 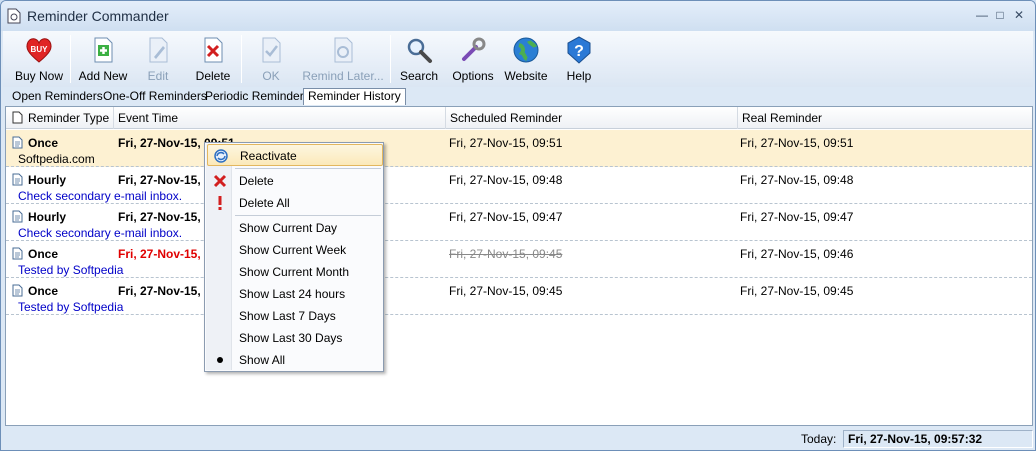 What do you see at coordinates (268, 156) in the screenshot?
I see `menu-item-label: Reactivate` at bounding box center [268, 156].